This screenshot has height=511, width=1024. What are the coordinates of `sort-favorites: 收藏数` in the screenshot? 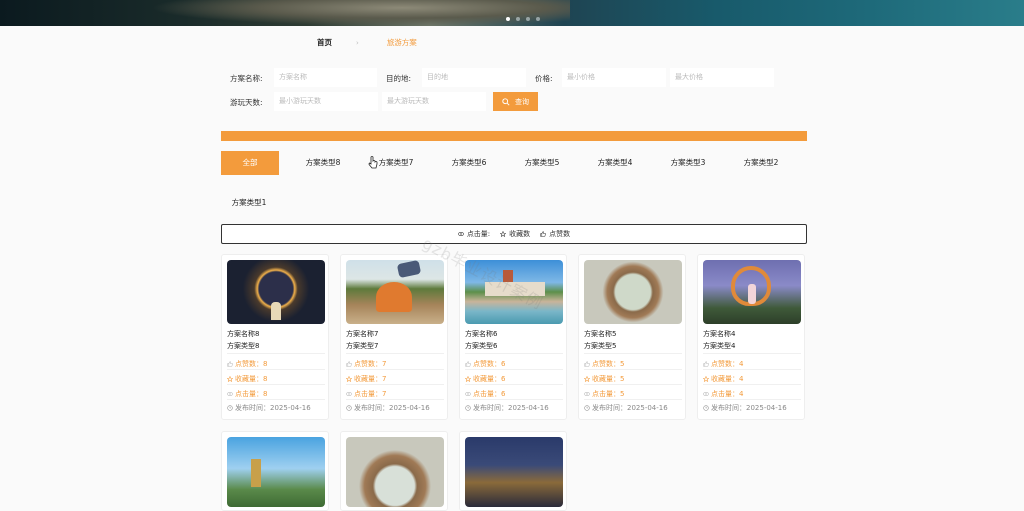 It's located at (515, 234).